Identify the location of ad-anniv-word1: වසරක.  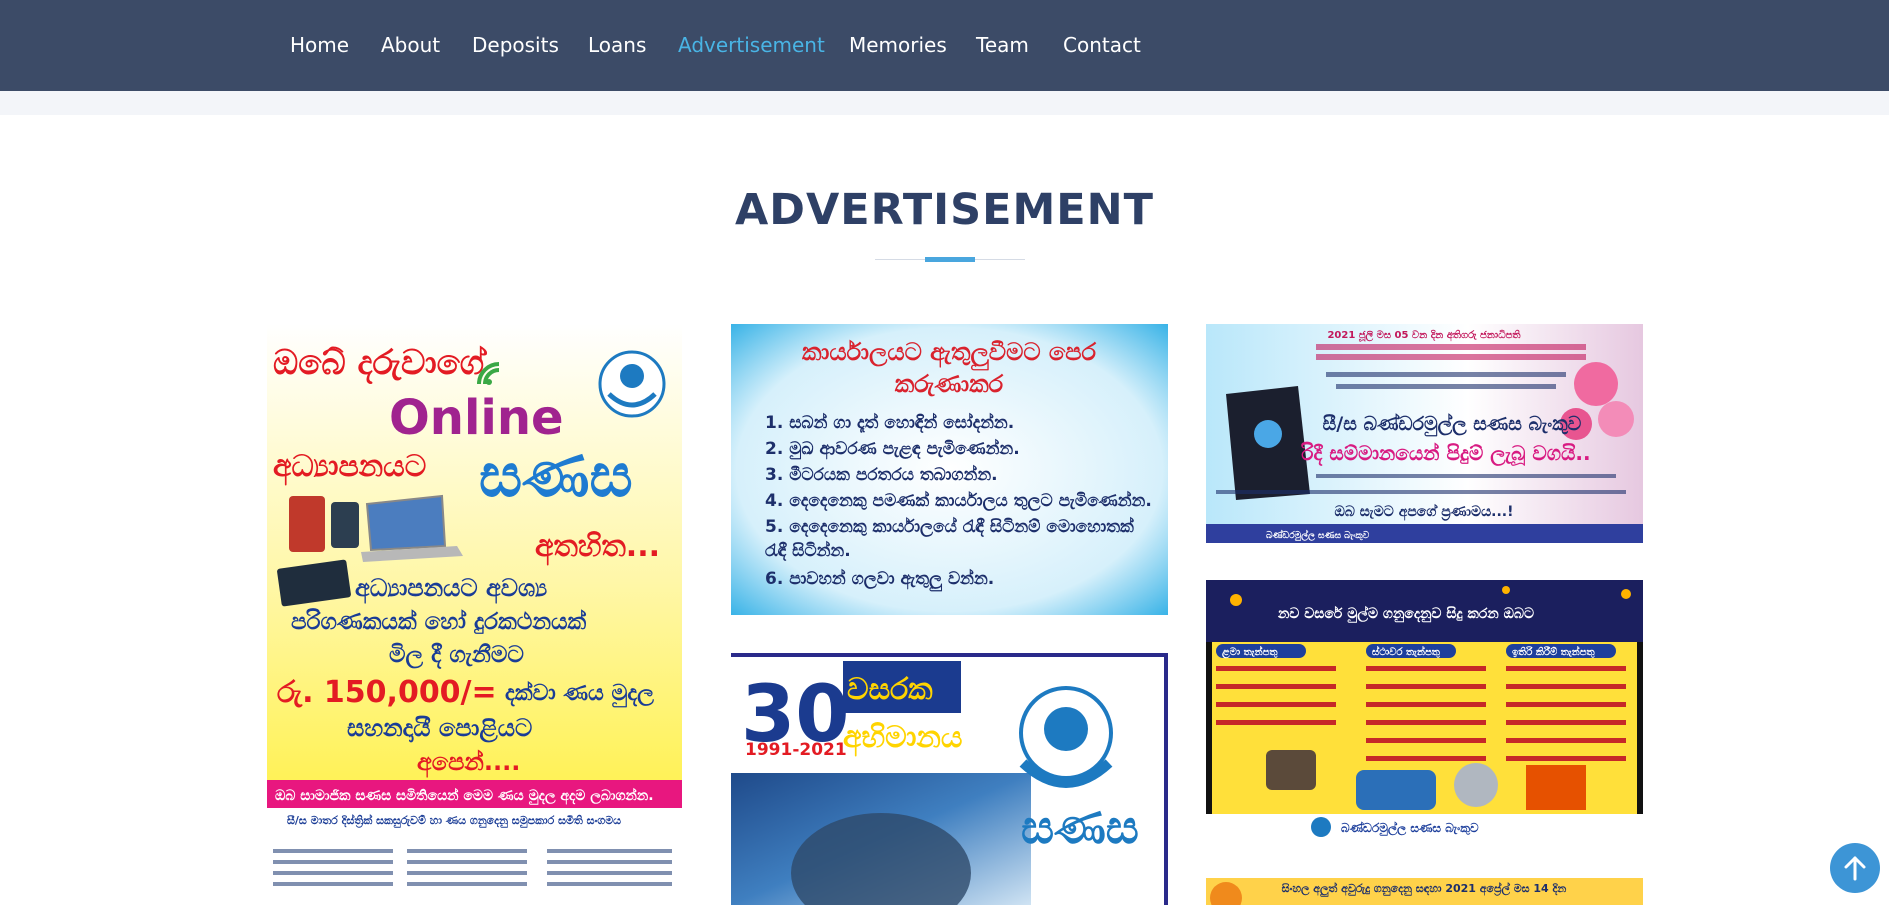
(890, 689).